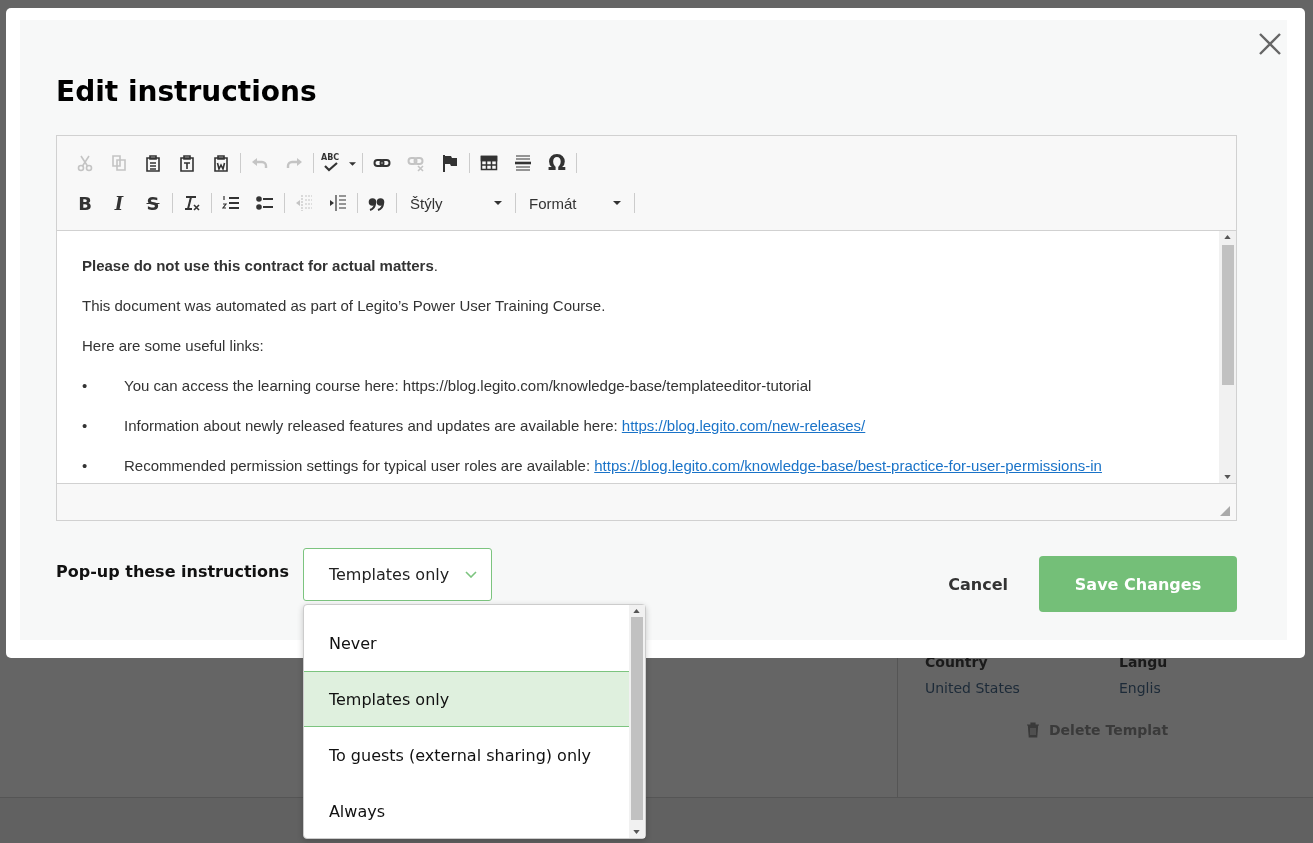 The height and width of the screenshot is (843, 1313). I want to click on detail-label: Langu, so click(1144, 662).